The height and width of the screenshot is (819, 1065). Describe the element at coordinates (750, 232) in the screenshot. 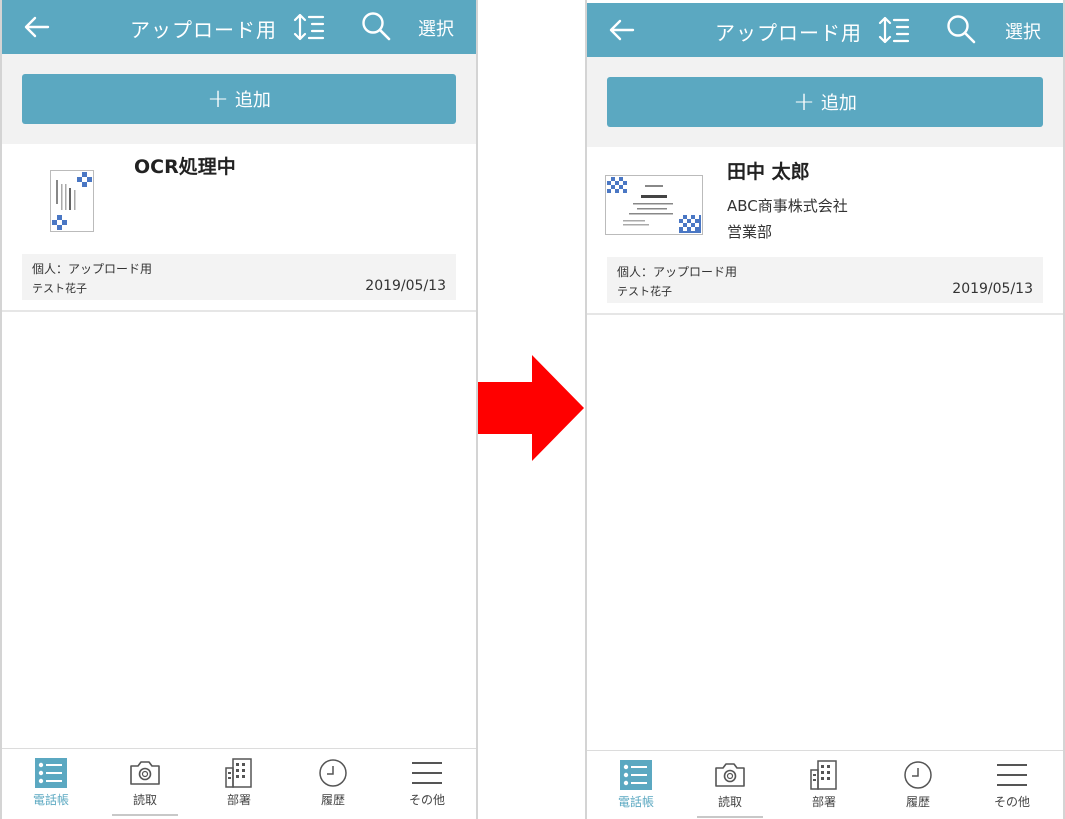

I see `card-department: 営業部` at that location.